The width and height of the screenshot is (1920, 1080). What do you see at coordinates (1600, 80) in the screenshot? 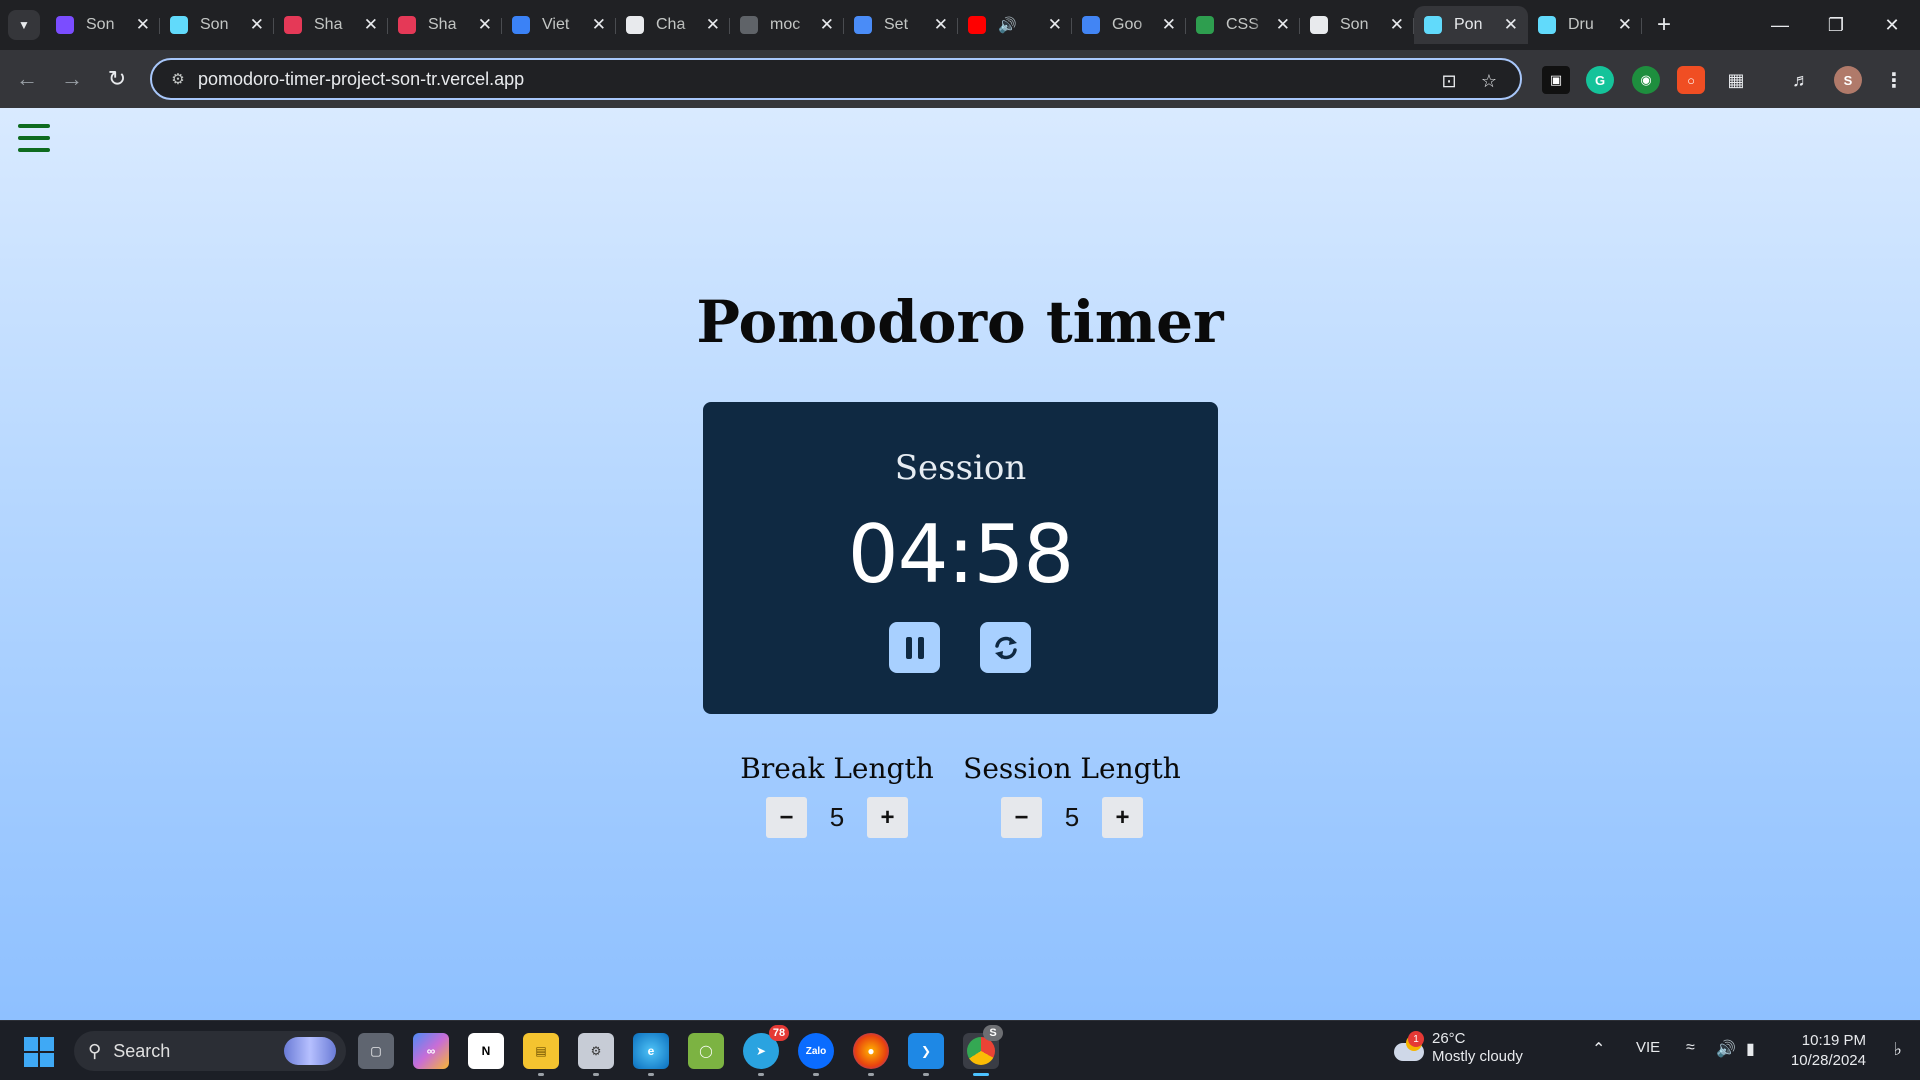
I see `grammarly-icon: G` at bounding box center [1600, 80].